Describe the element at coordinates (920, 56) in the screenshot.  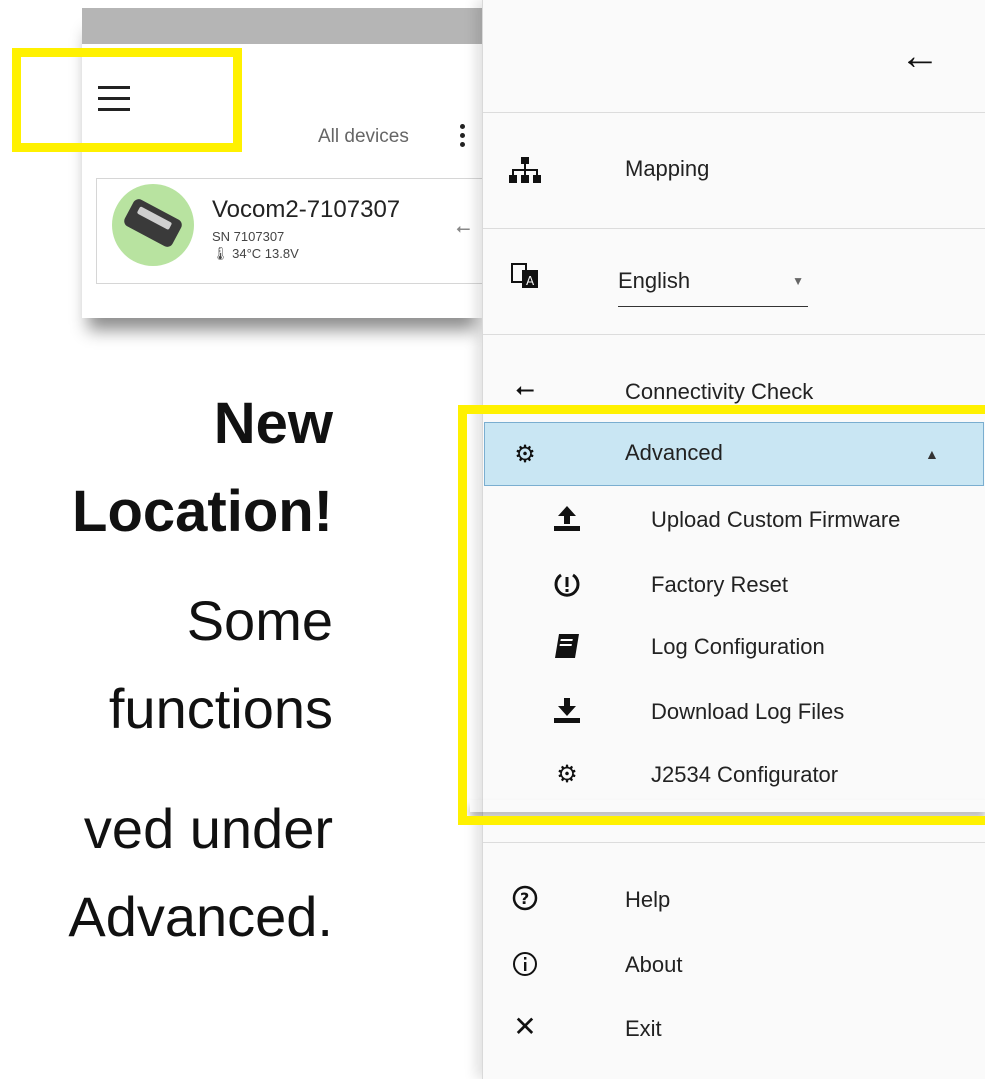
I see `arrow-left-icon: ←` at that location.